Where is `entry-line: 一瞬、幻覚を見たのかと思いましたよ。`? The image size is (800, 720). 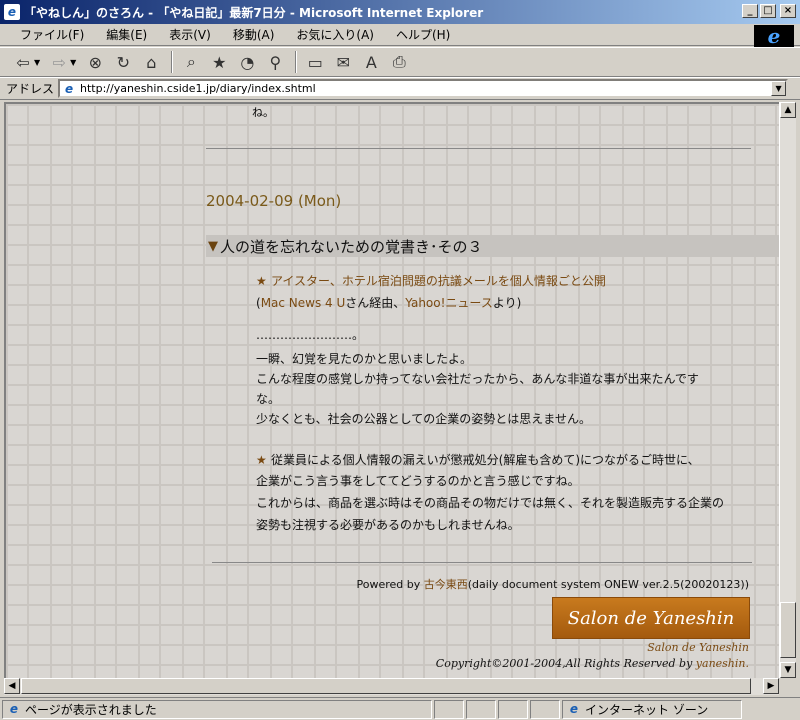
entry-line: 一瞬、幻覚を見たのかと思いましたよ。 is located at coordinates (364, 358).